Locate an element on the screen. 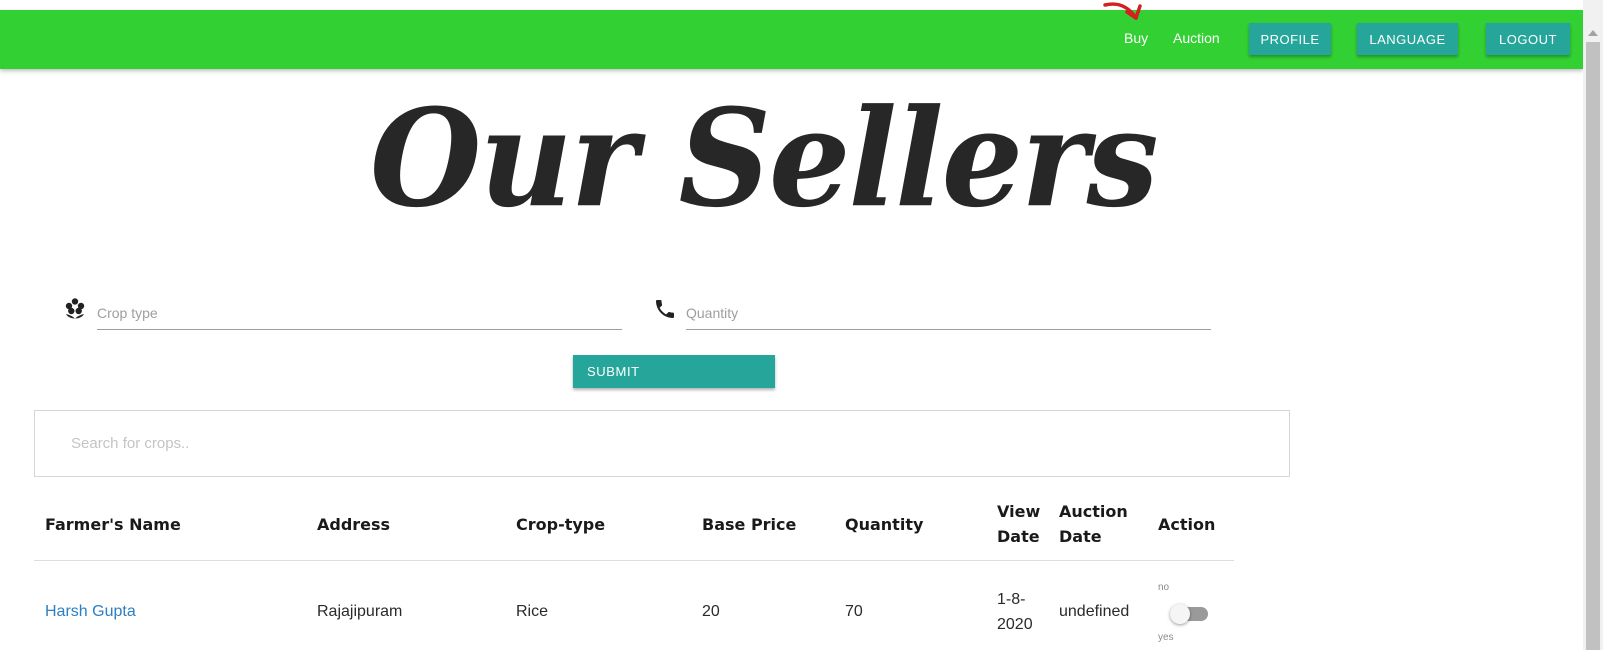 The image size is (1603, 650). column-header-quantity: Quantity is located at coordinates (884, 524).